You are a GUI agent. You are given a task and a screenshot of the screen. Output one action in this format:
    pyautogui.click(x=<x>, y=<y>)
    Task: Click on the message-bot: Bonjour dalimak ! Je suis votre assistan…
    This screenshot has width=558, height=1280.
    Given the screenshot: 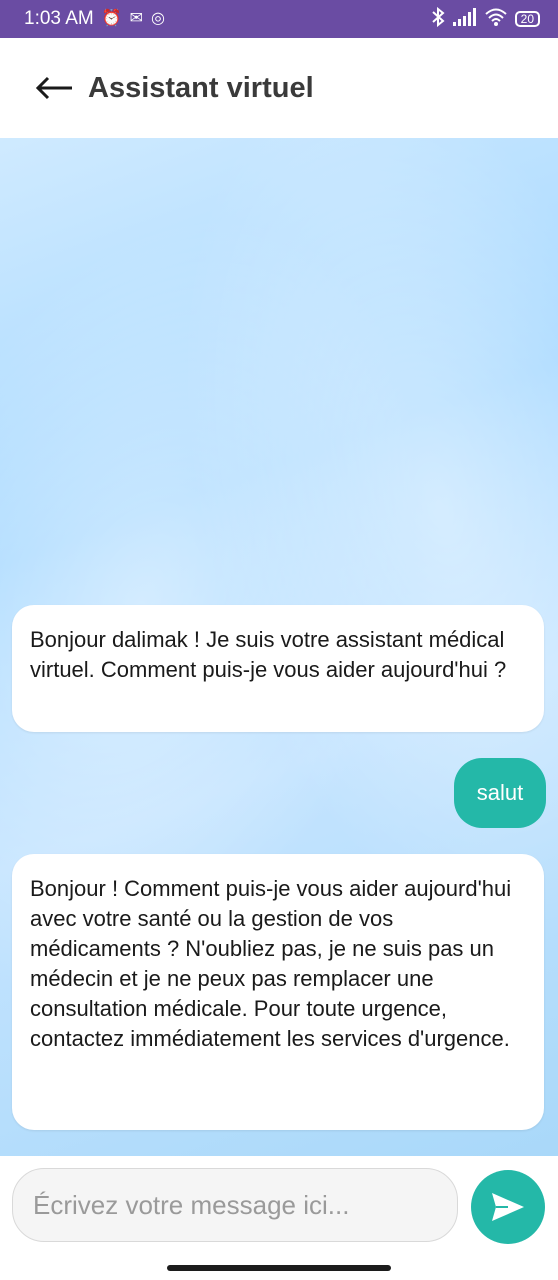 What is the action you would take?
    pyautogui.click(x=278, y=668)
    